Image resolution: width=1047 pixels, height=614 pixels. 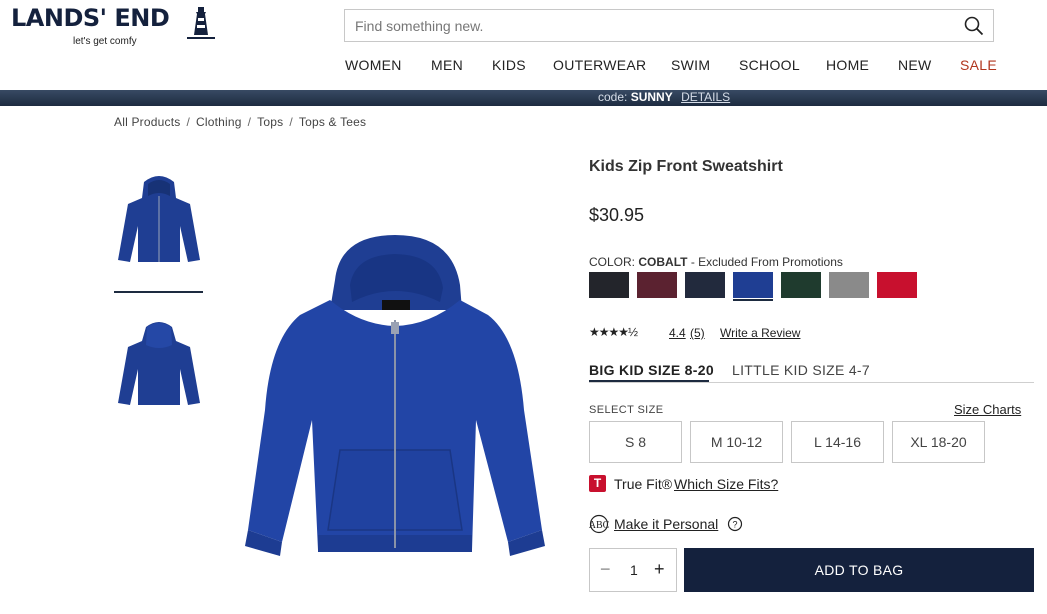 I want to click on quantity-increase-button: +, so click(x=659, y=569).